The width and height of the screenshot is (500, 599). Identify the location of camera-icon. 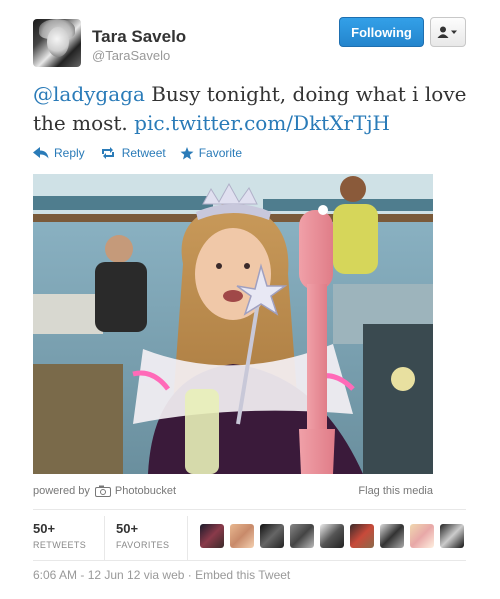
(102, 491).